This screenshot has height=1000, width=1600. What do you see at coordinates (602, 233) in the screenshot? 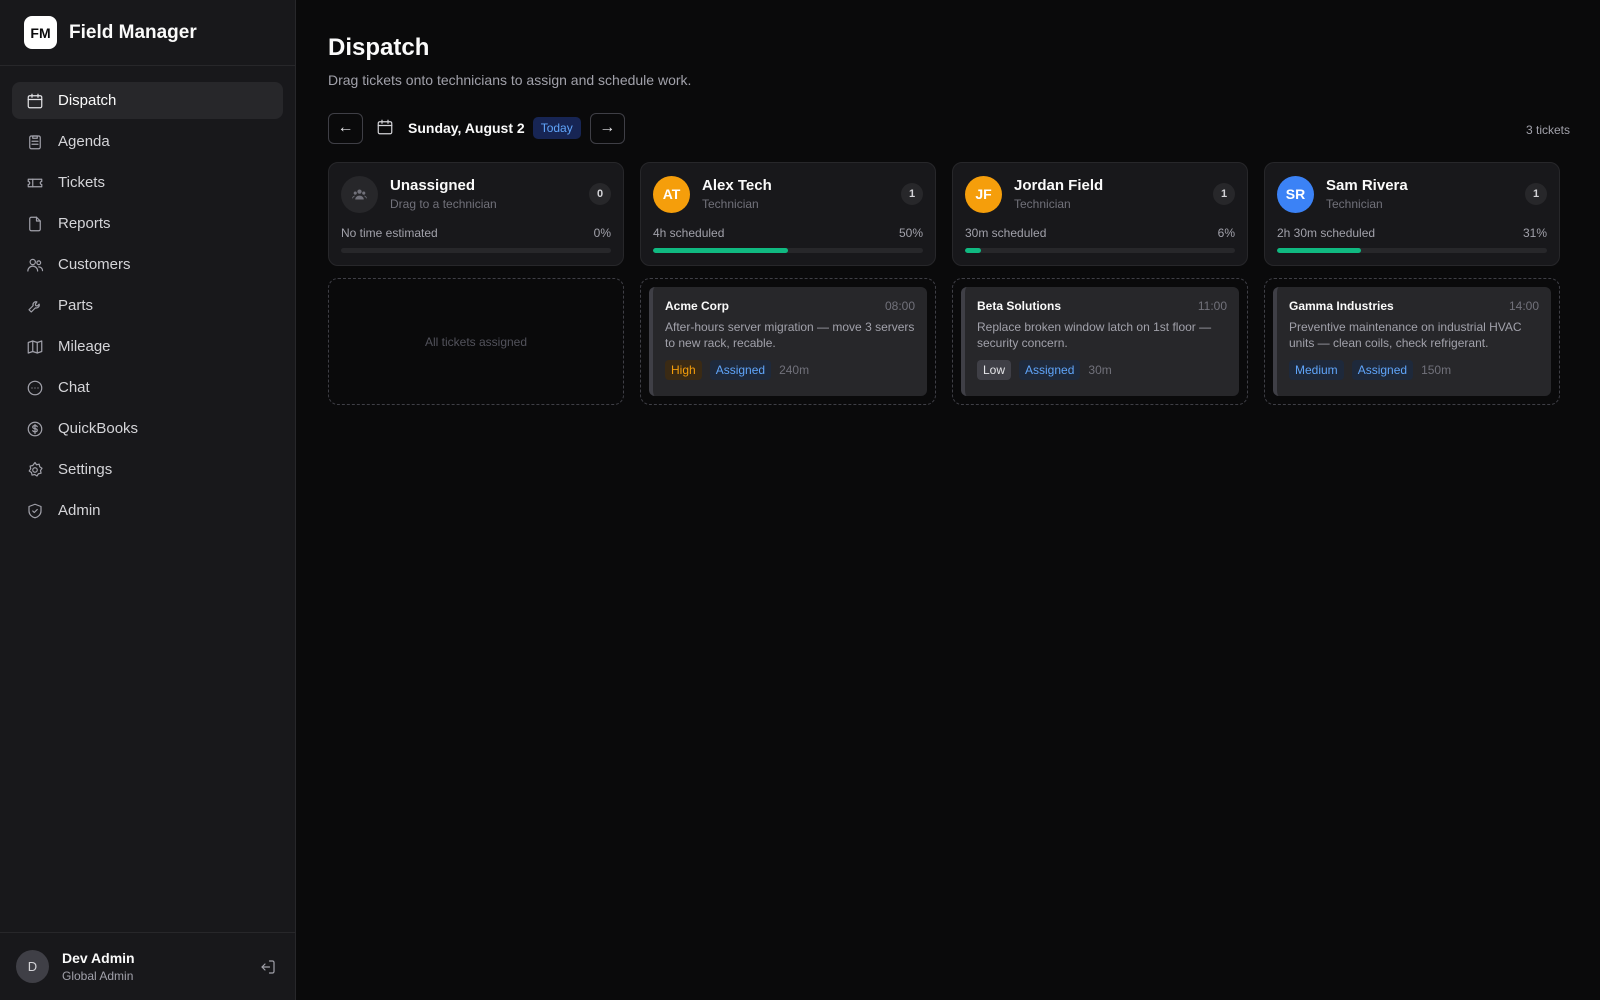
I see `utilization-percent: 0%` at bounding box center [602, 233].